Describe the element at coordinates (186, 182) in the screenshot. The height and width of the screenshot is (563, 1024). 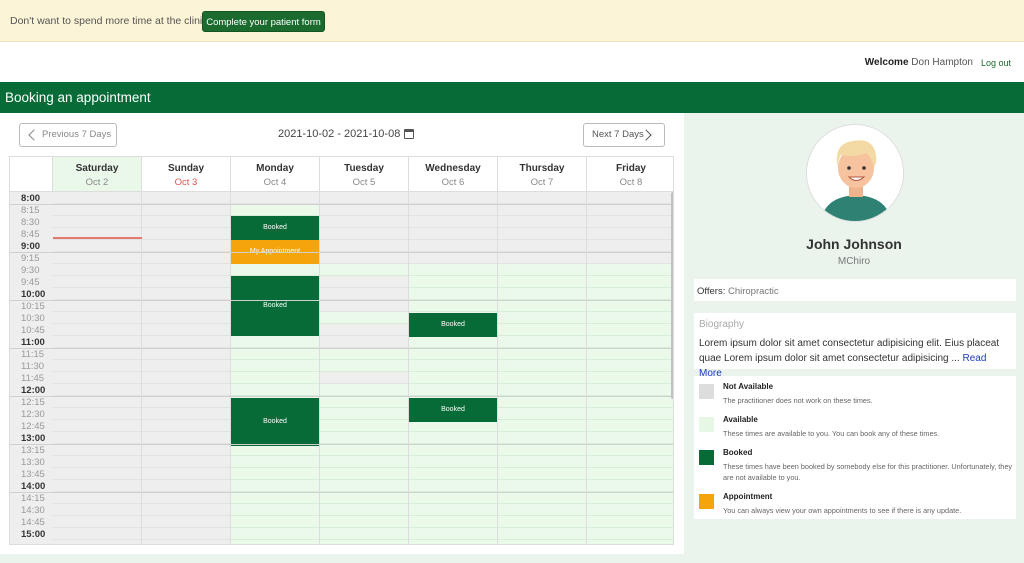
I see `day-date: Oct 3` at that location.